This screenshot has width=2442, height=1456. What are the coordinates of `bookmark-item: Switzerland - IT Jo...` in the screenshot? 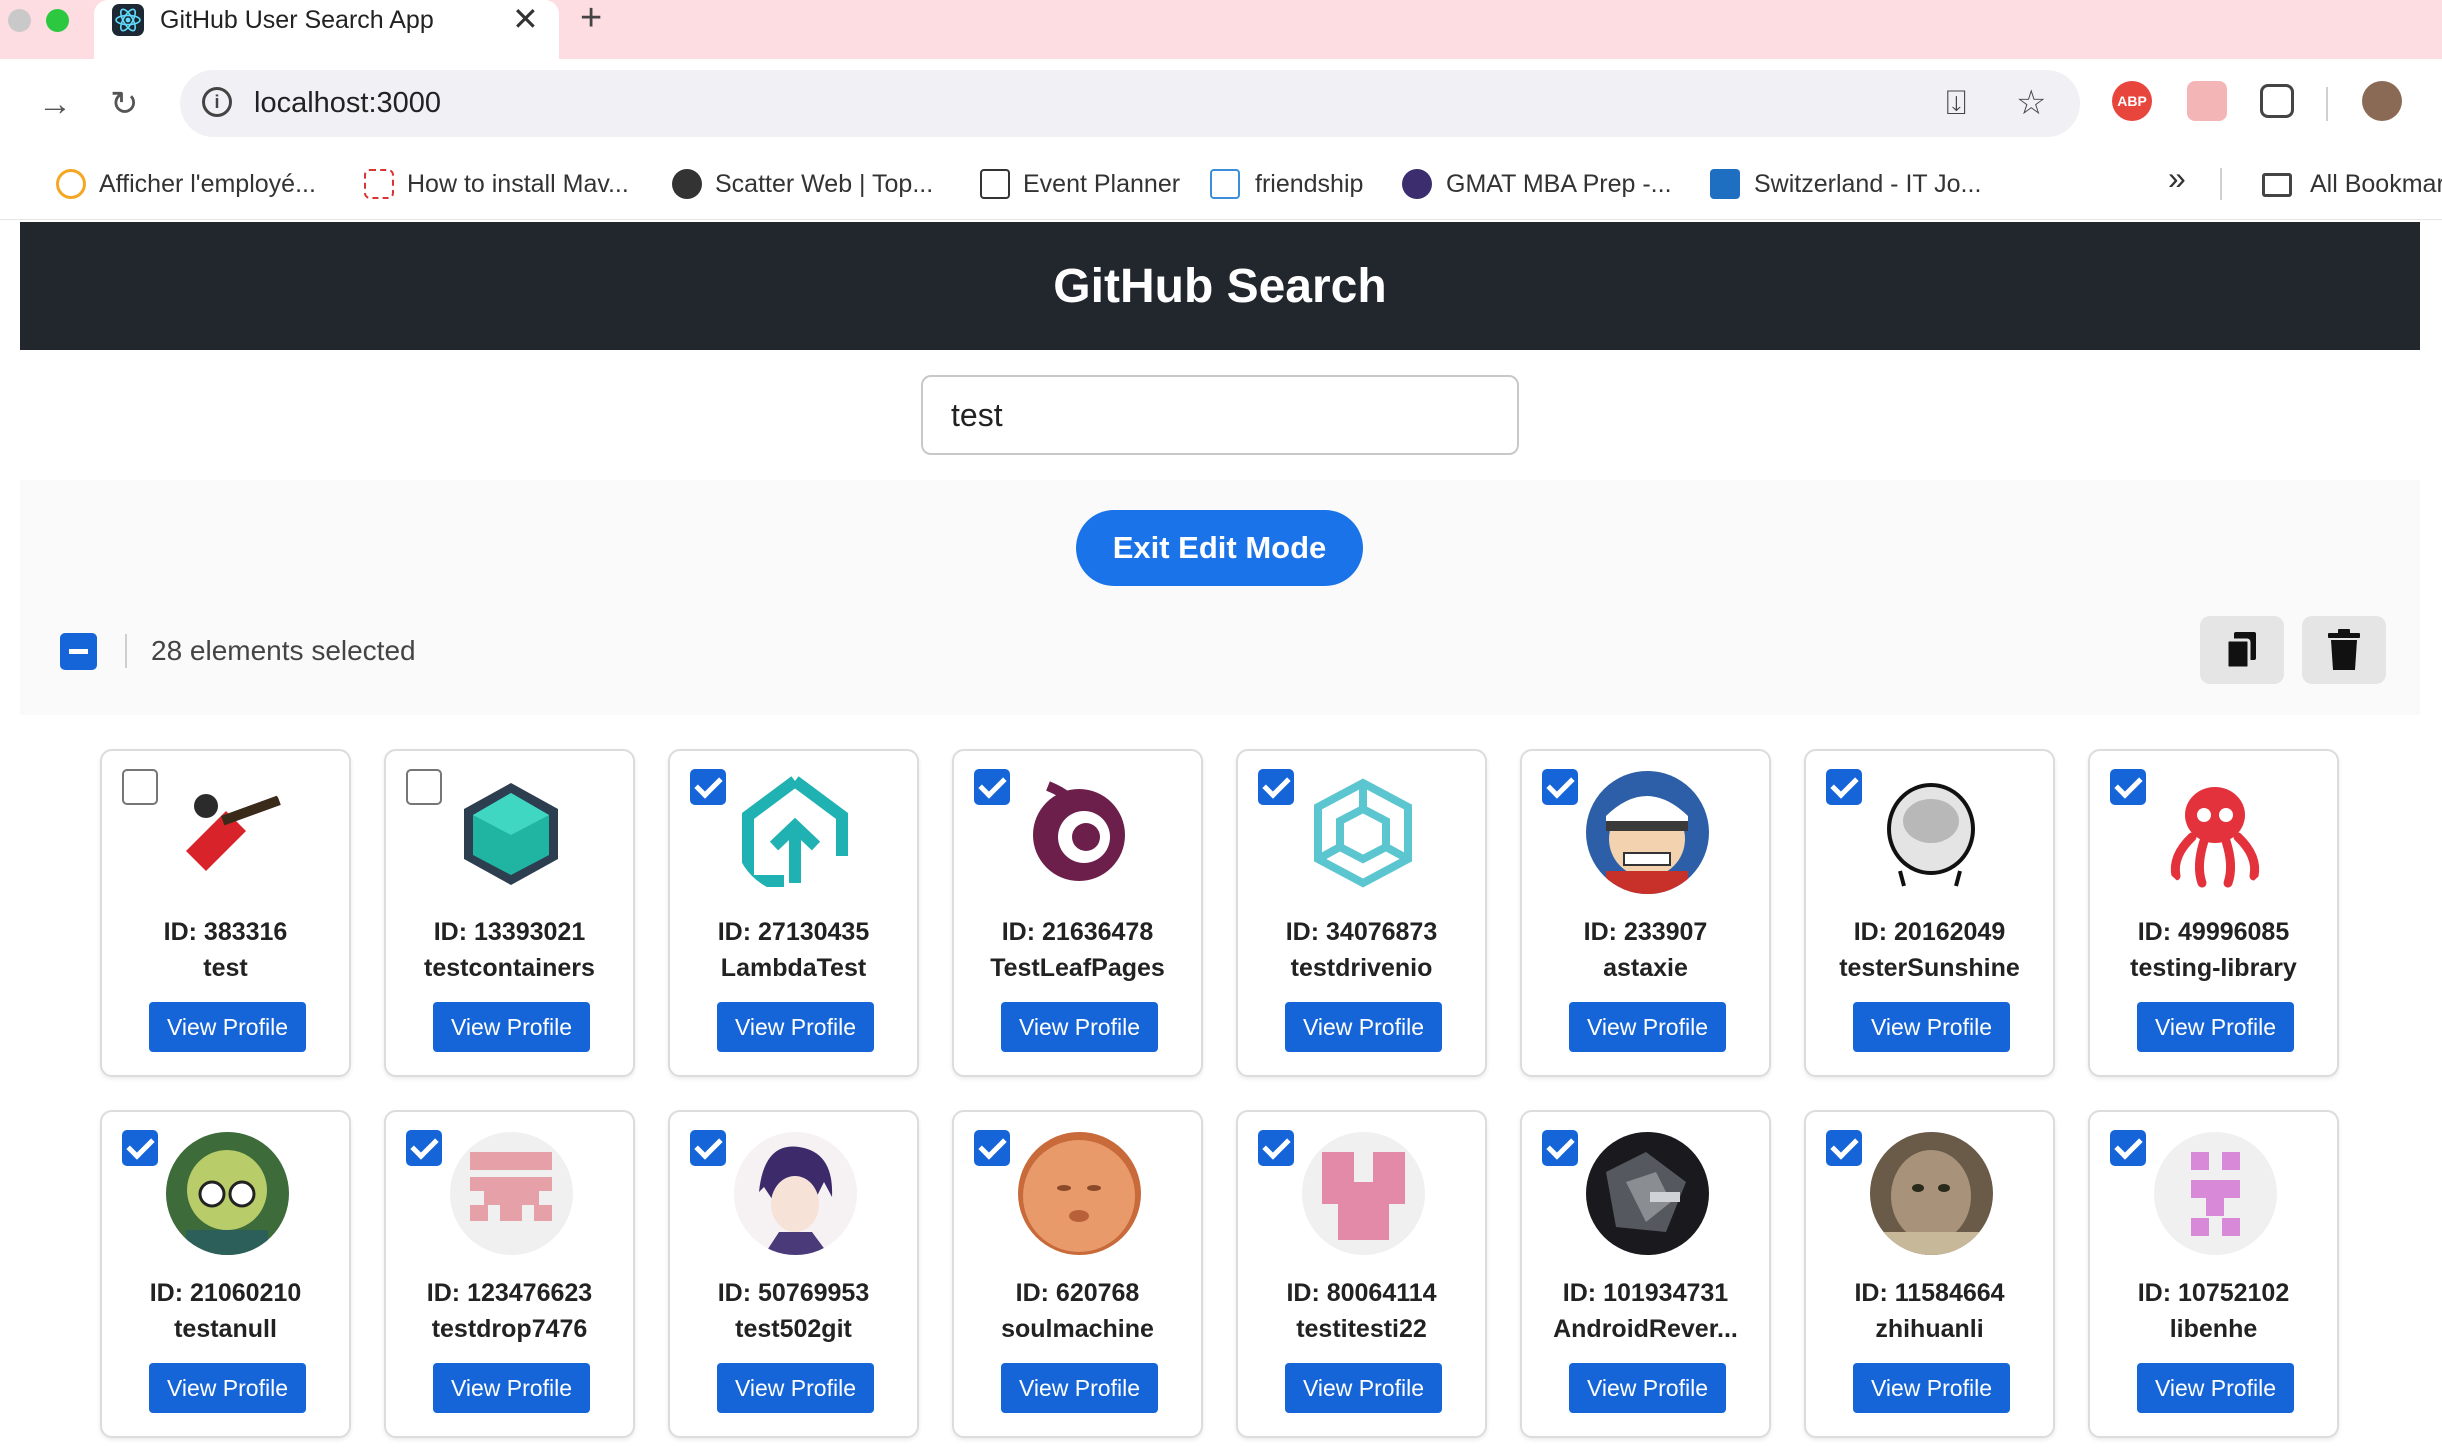 It's located at (1867, 184).